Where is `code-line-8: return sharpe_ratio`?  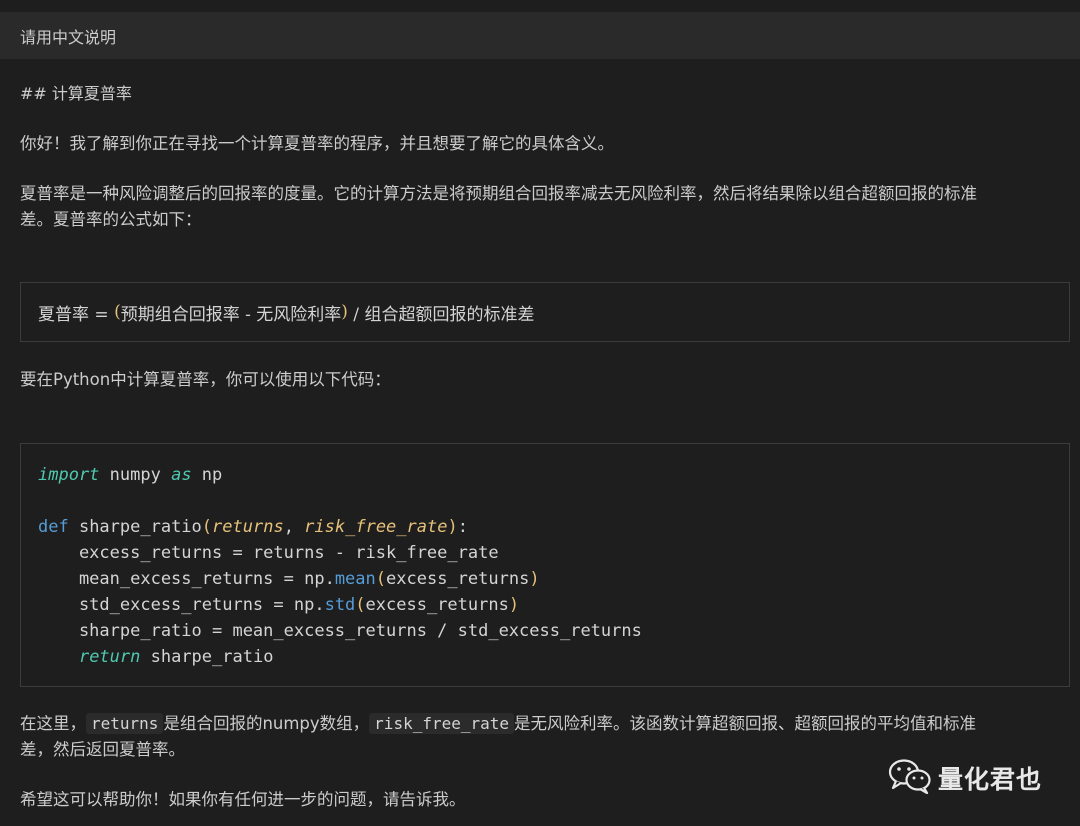 code-line-8: return sharpe_ratio is located at coordinates (545, 657).